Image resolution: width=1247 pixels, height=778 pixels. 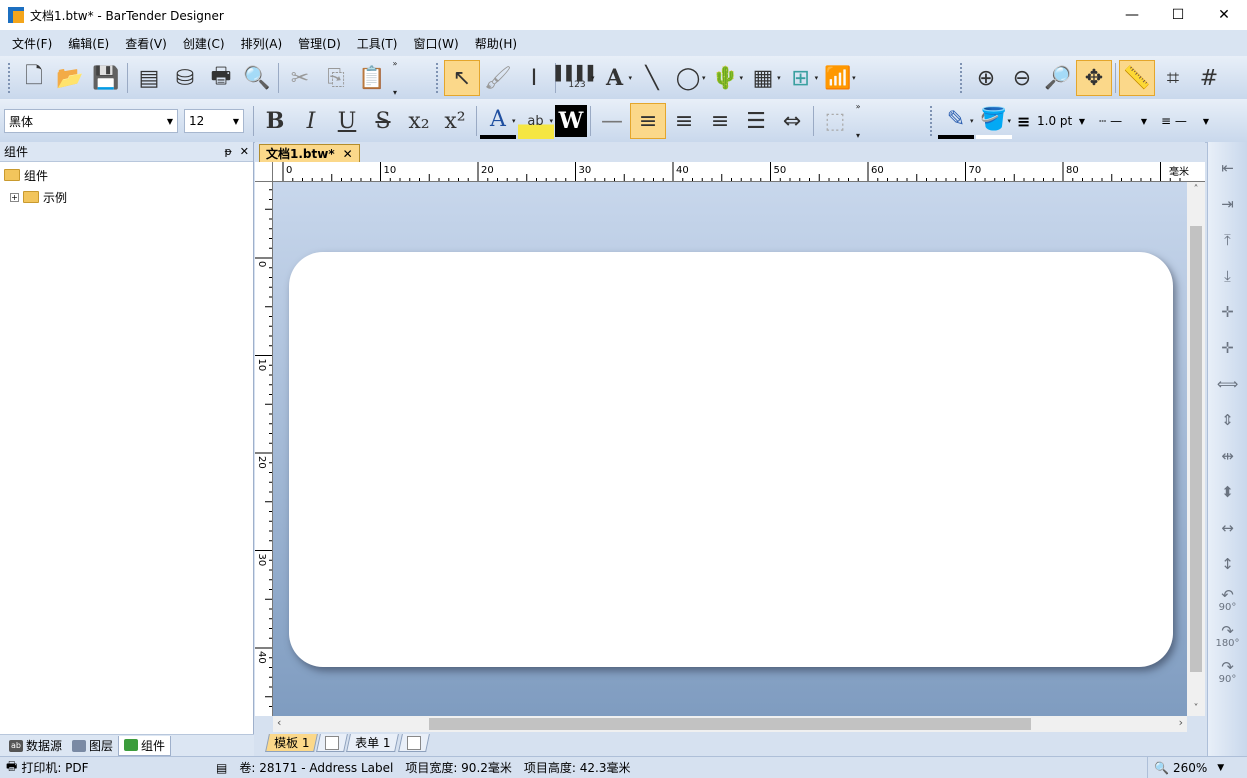 What do you see at coordinates (956, 121) in the screenshot?
I see `line-color-icon: ✎` at bounding box center [956, 121].